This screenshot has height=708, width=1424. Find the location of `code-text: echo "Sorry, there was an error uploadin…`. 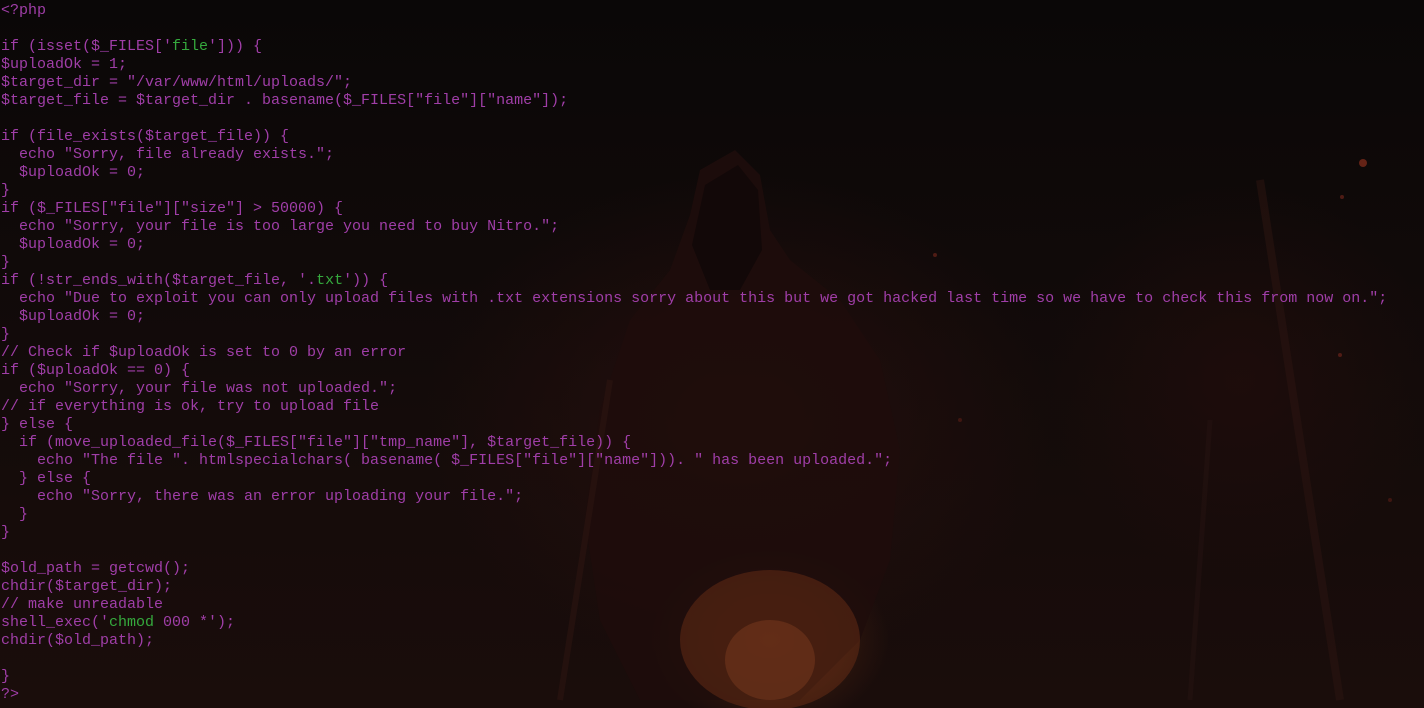

code-text: echo "Sorry, there was an error uploadin… is located at coordinates (262, 496).